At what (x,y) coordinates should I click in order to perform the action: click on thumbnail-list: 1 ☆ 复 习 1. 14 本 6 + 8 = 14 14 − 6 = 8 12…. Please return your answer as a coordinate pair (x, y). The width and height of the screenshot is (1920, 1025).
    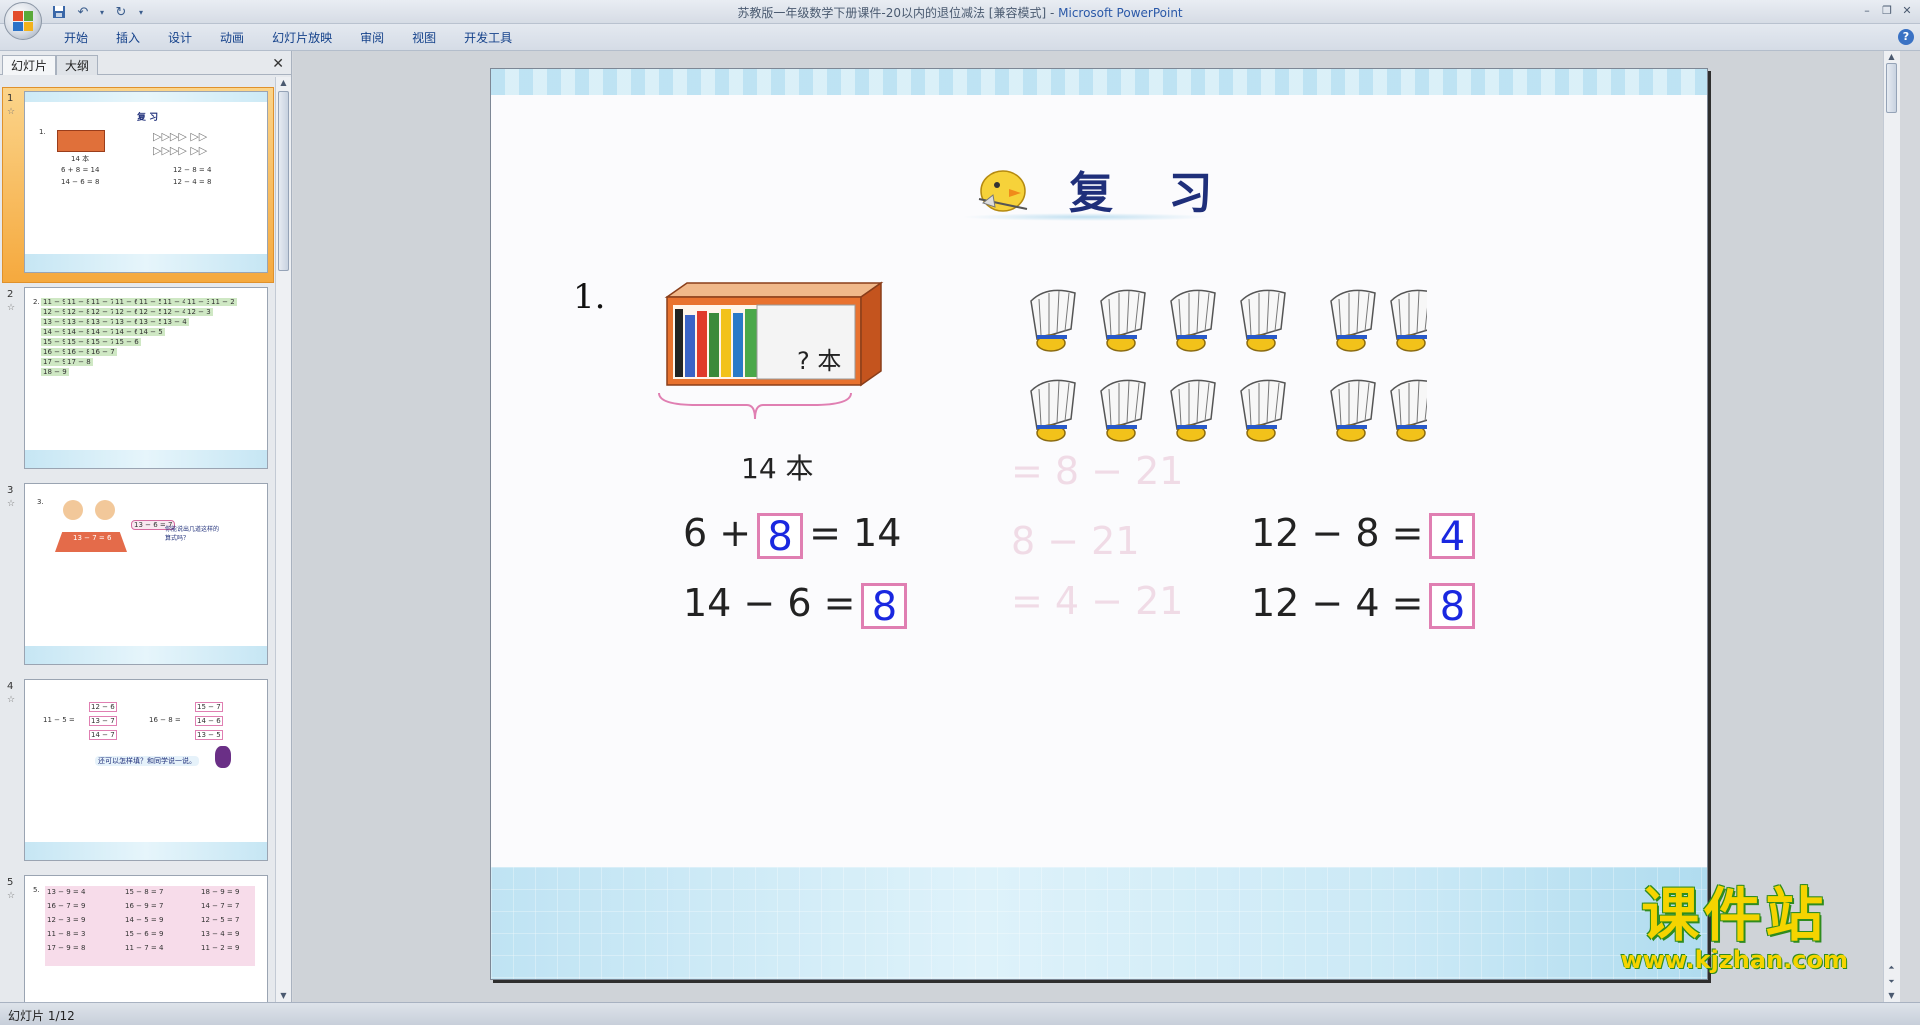
    Looking at the image, I should click on (138, 539).